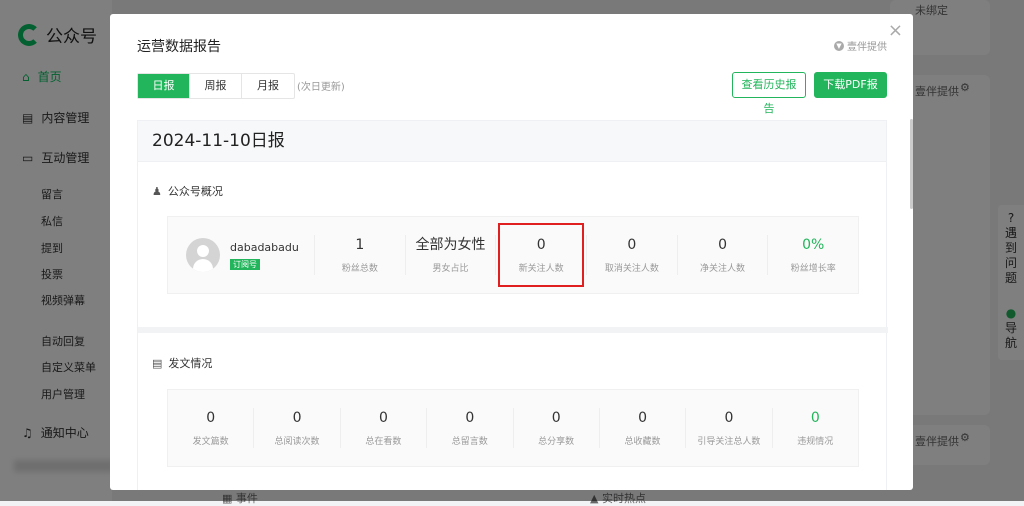  I want to click on l: 净关注人数, so click(723, 269).